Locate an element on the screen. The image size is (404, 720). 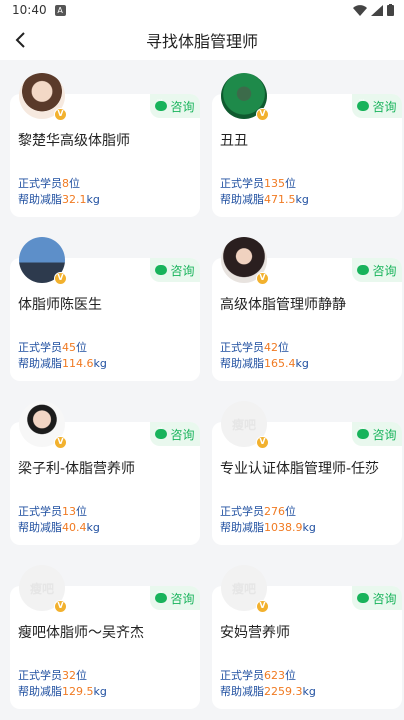
manager-card: 瘦吧 V 咨询 瘦吧体脂师～吴齐杰 正式学员32位 帮助减脂129.5kg is located at coordinates (105, 637).